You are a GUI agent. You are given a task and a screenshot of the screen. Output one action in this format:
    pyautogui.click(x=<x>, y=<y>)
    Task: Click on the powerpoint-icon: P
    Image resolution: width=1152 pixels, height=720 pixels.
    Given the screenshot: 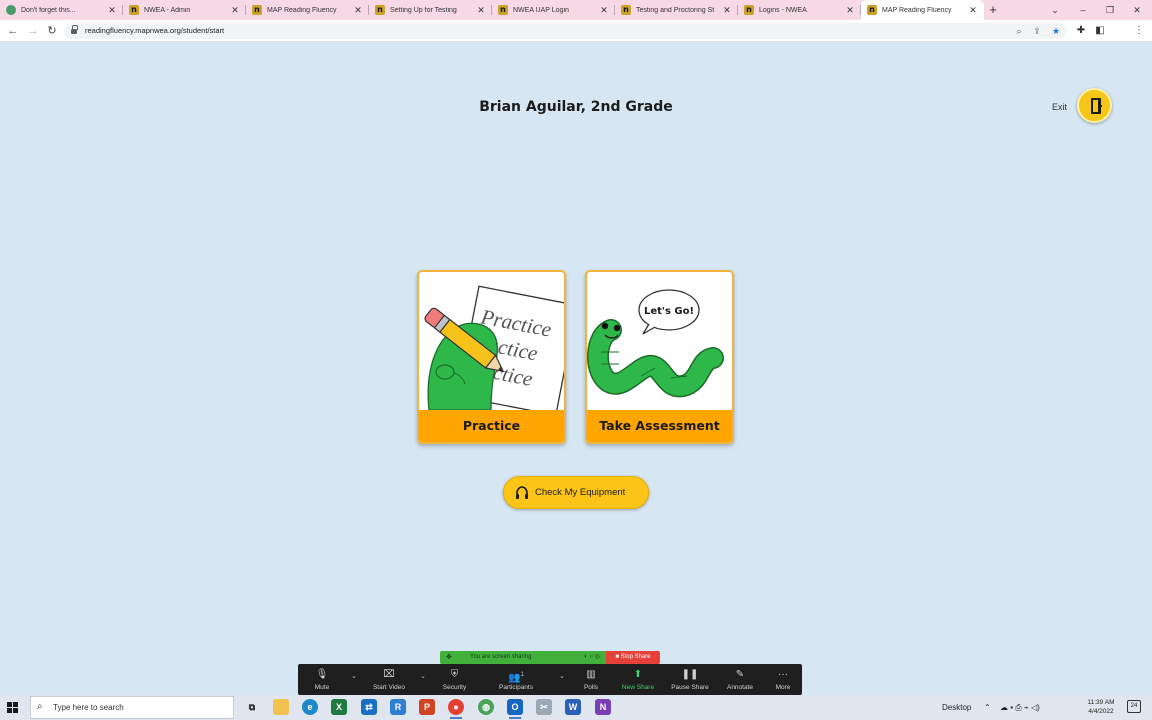 What is the action you would take?
    pyautogui.click(x=427, y=707)
    